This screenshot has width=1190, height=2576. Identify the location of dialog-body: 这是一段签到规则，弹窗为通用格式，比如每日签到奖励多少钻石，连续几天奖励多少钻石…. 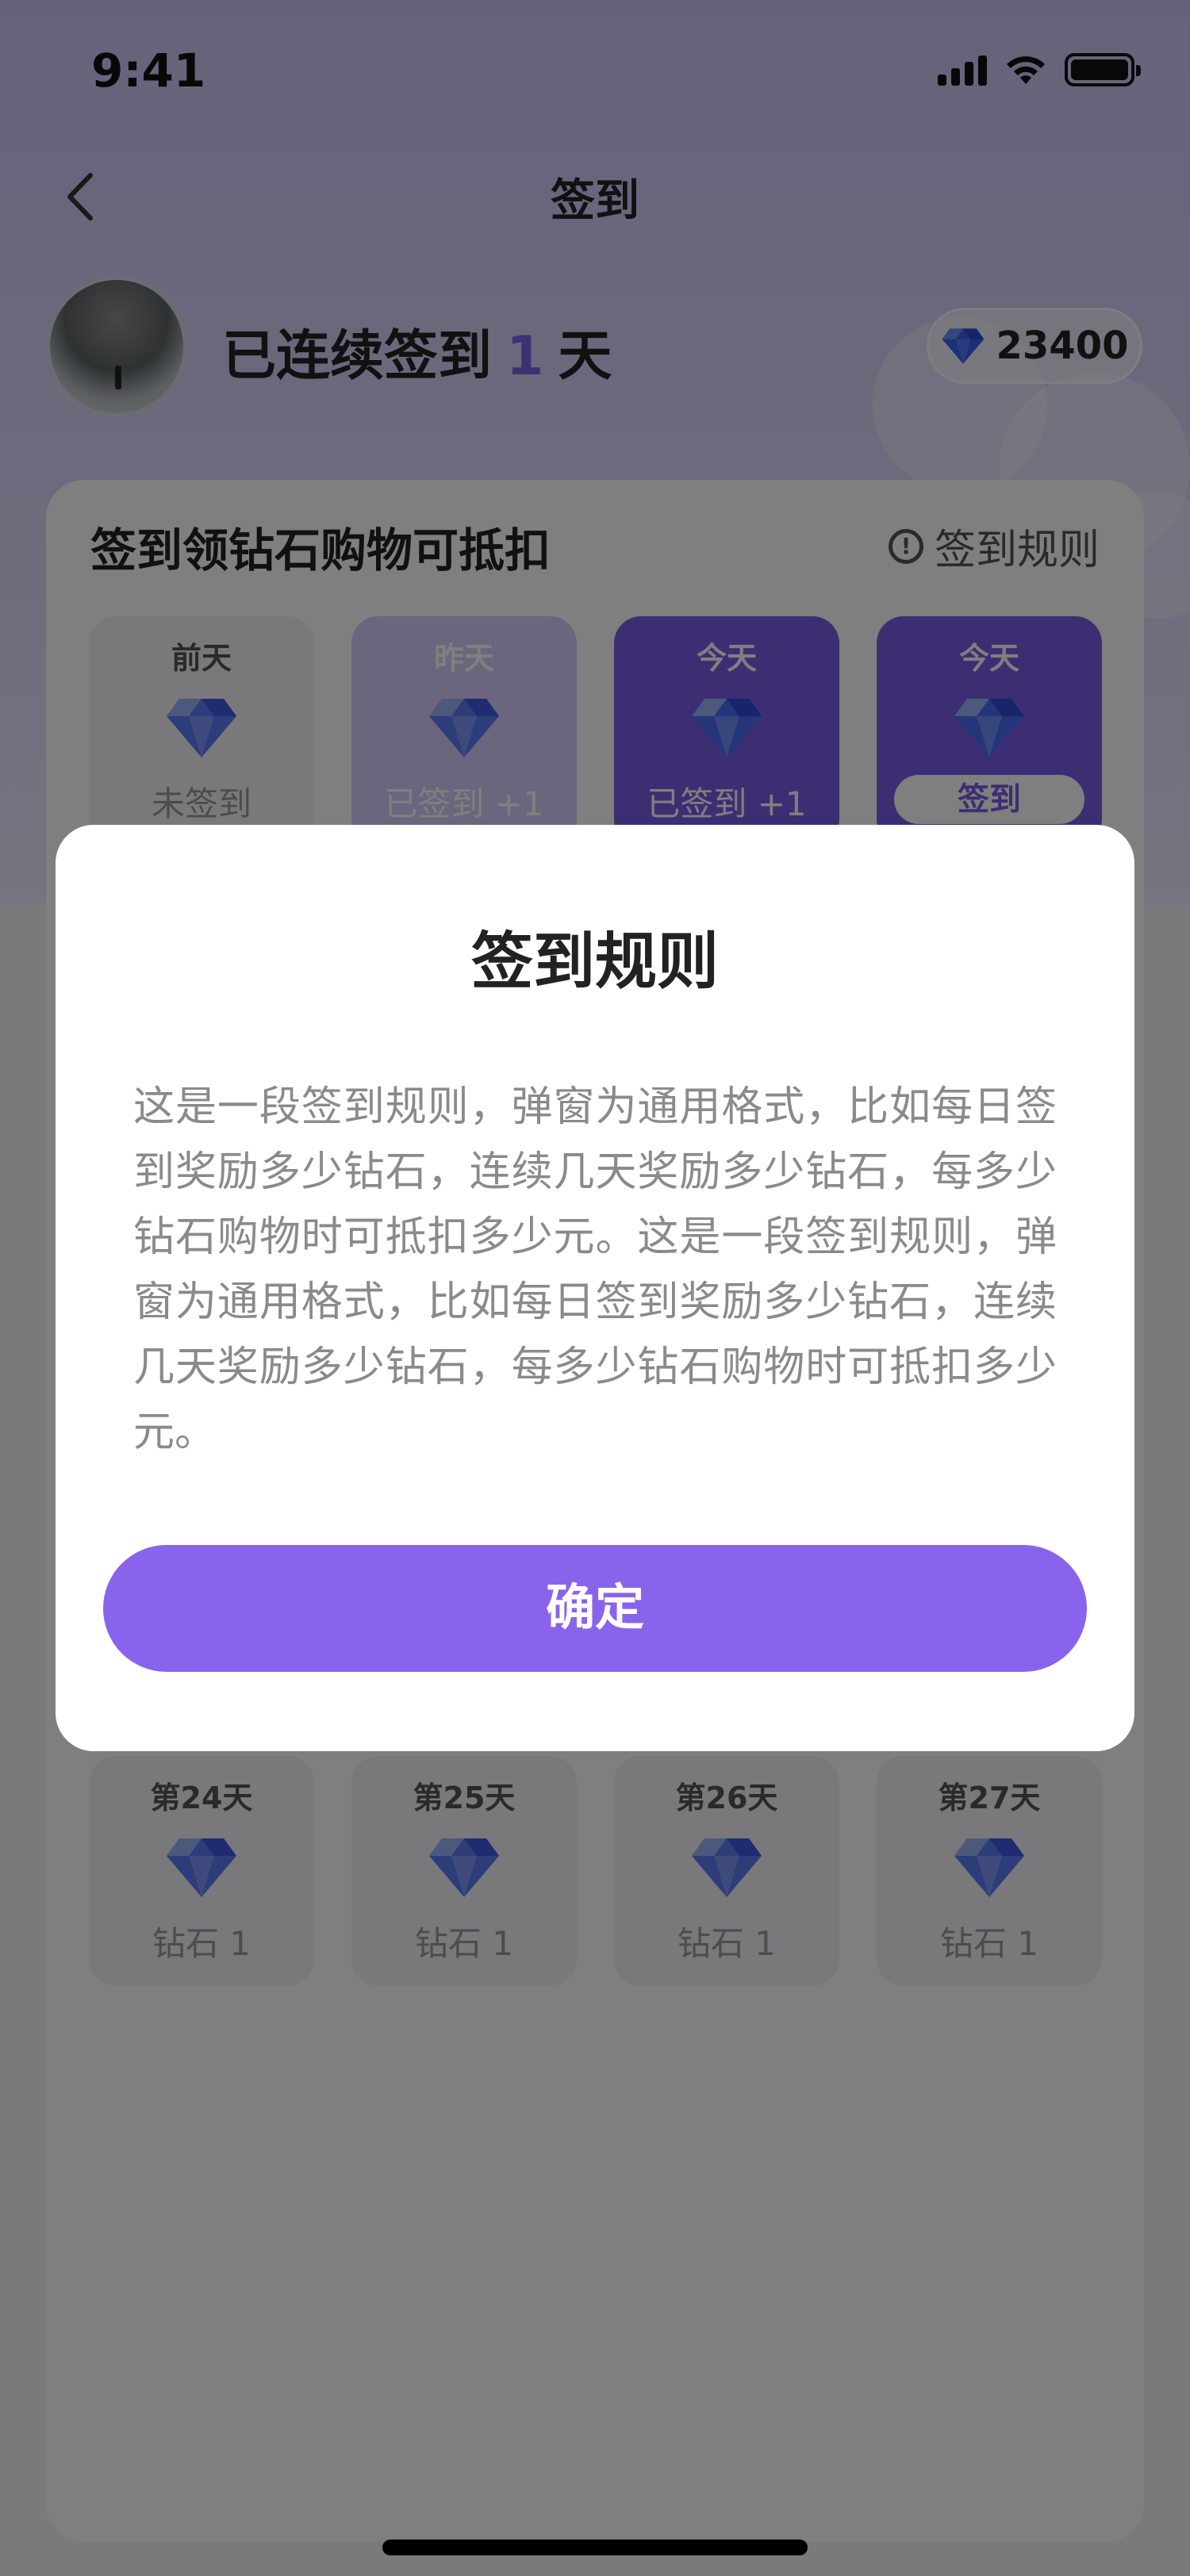
(595, 1269).